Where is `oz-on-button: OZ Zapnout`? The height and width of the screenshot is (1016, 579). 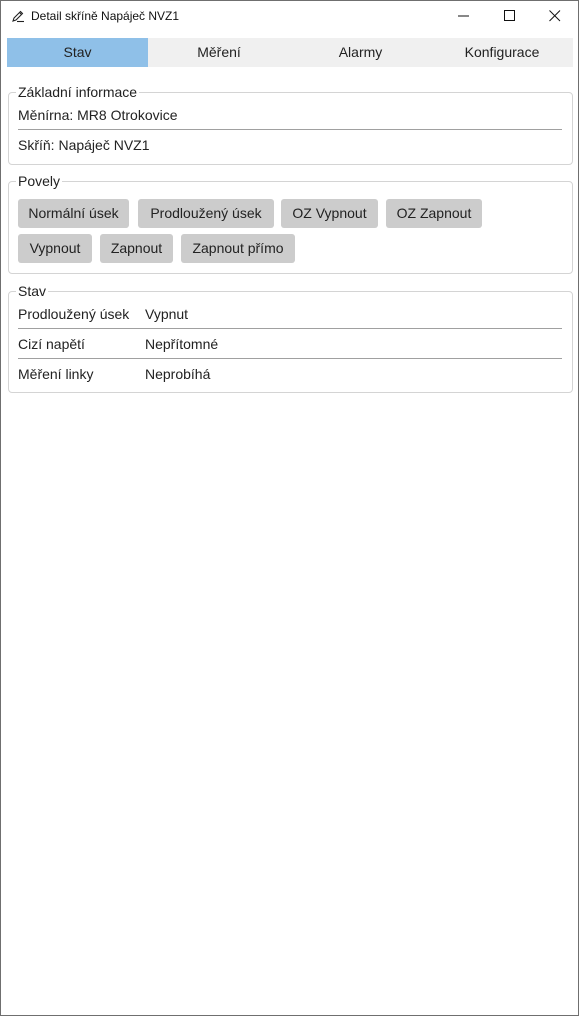
oz-on-button: OZ Zapnout is located at coordinates (434, 213).